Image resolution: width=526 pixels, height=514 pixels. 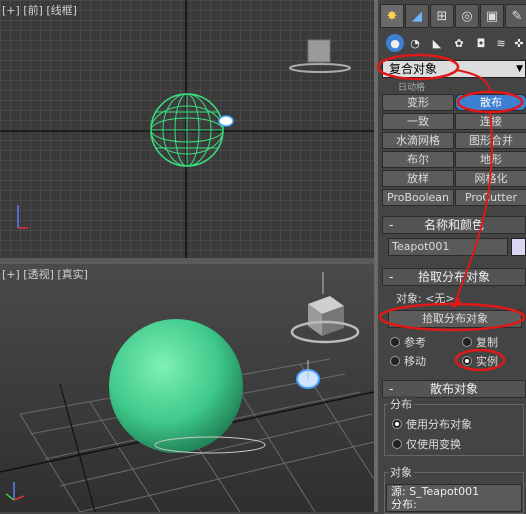 I want to click on reference-radio, so click(x=395, y=342).